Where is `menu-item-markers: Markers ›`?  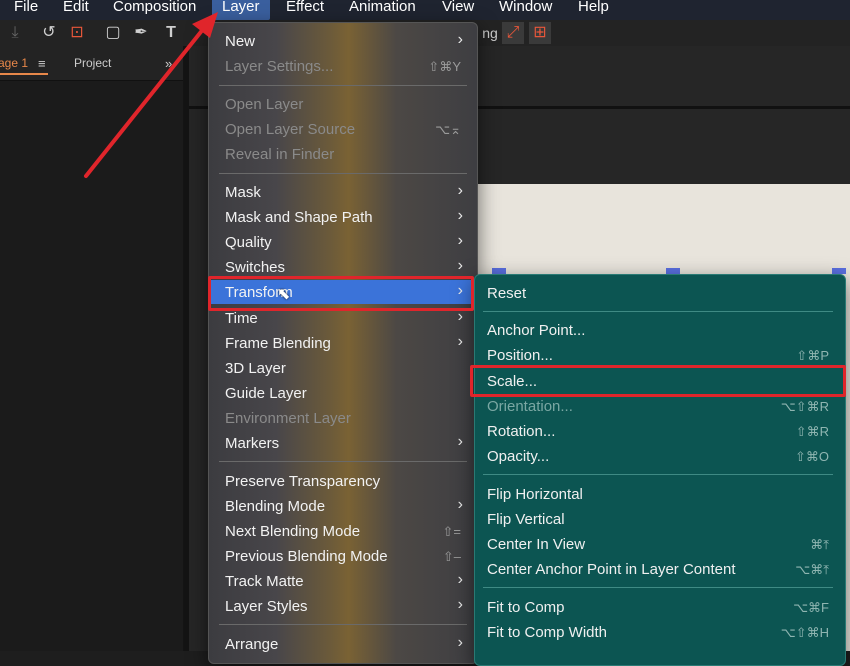 menu-item-markers: Markers › is located at coordinates (343, 443).